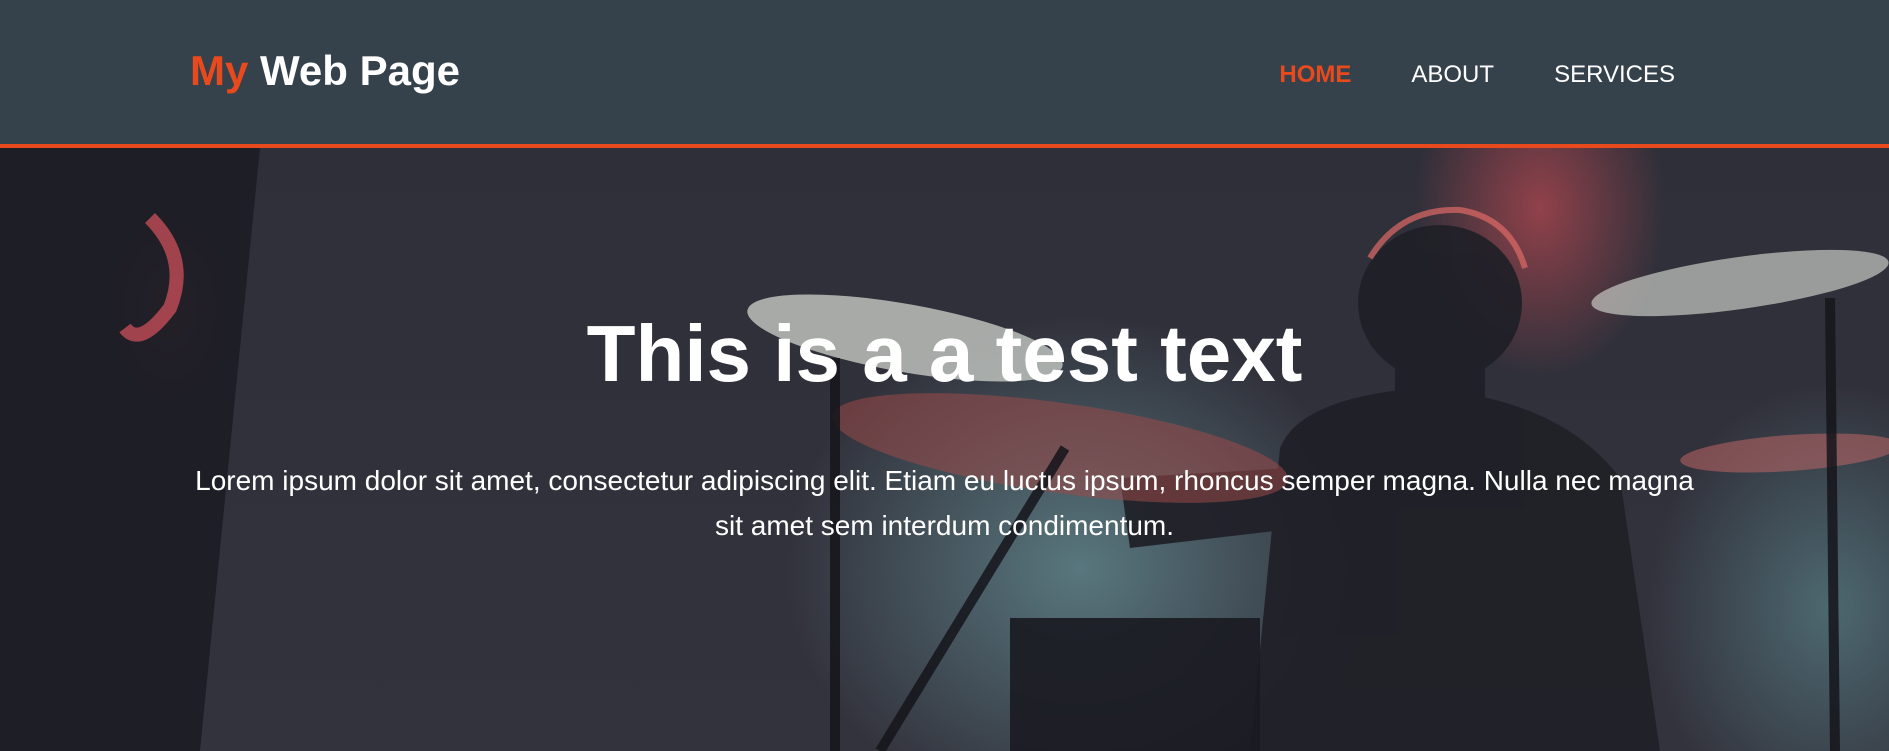  I want to click on site-logo: My Web Page, so click(325, 71).